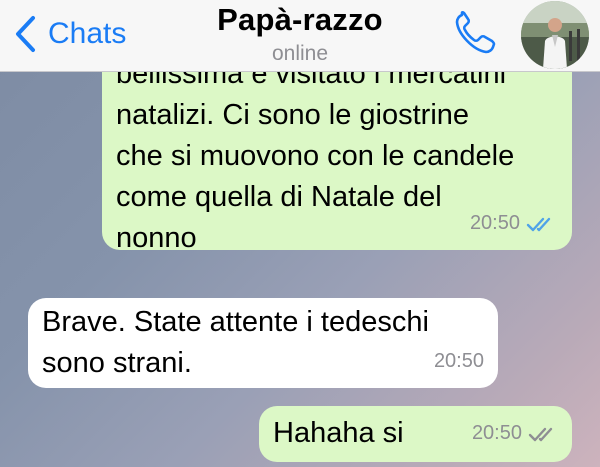 The image size is (600, 467). I want to click on contact-name: Papà-razzo, so click(300, 20).